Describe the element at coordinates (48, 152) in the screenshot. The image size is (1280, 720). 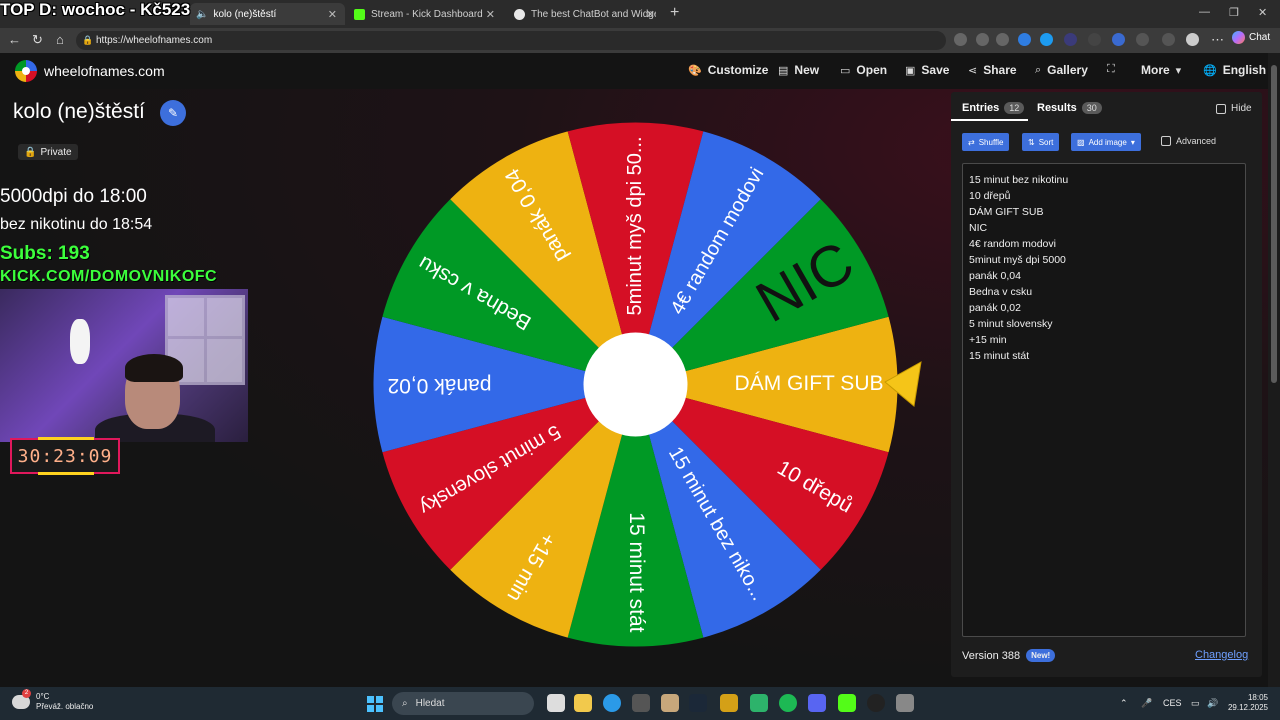
I see `private-badge: 🔒 Private` at that location.